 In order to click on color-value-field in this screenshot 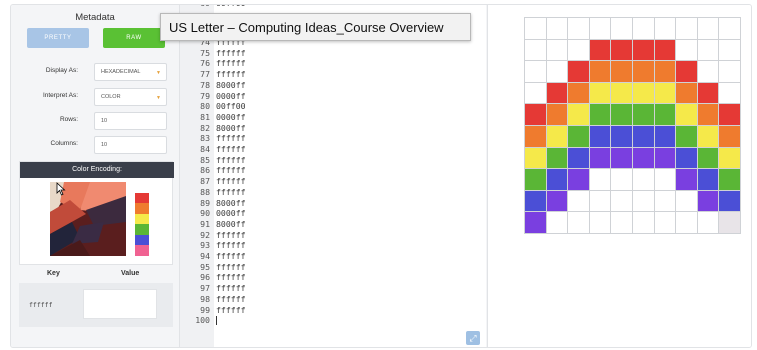, I will do `click(120, 304)`.